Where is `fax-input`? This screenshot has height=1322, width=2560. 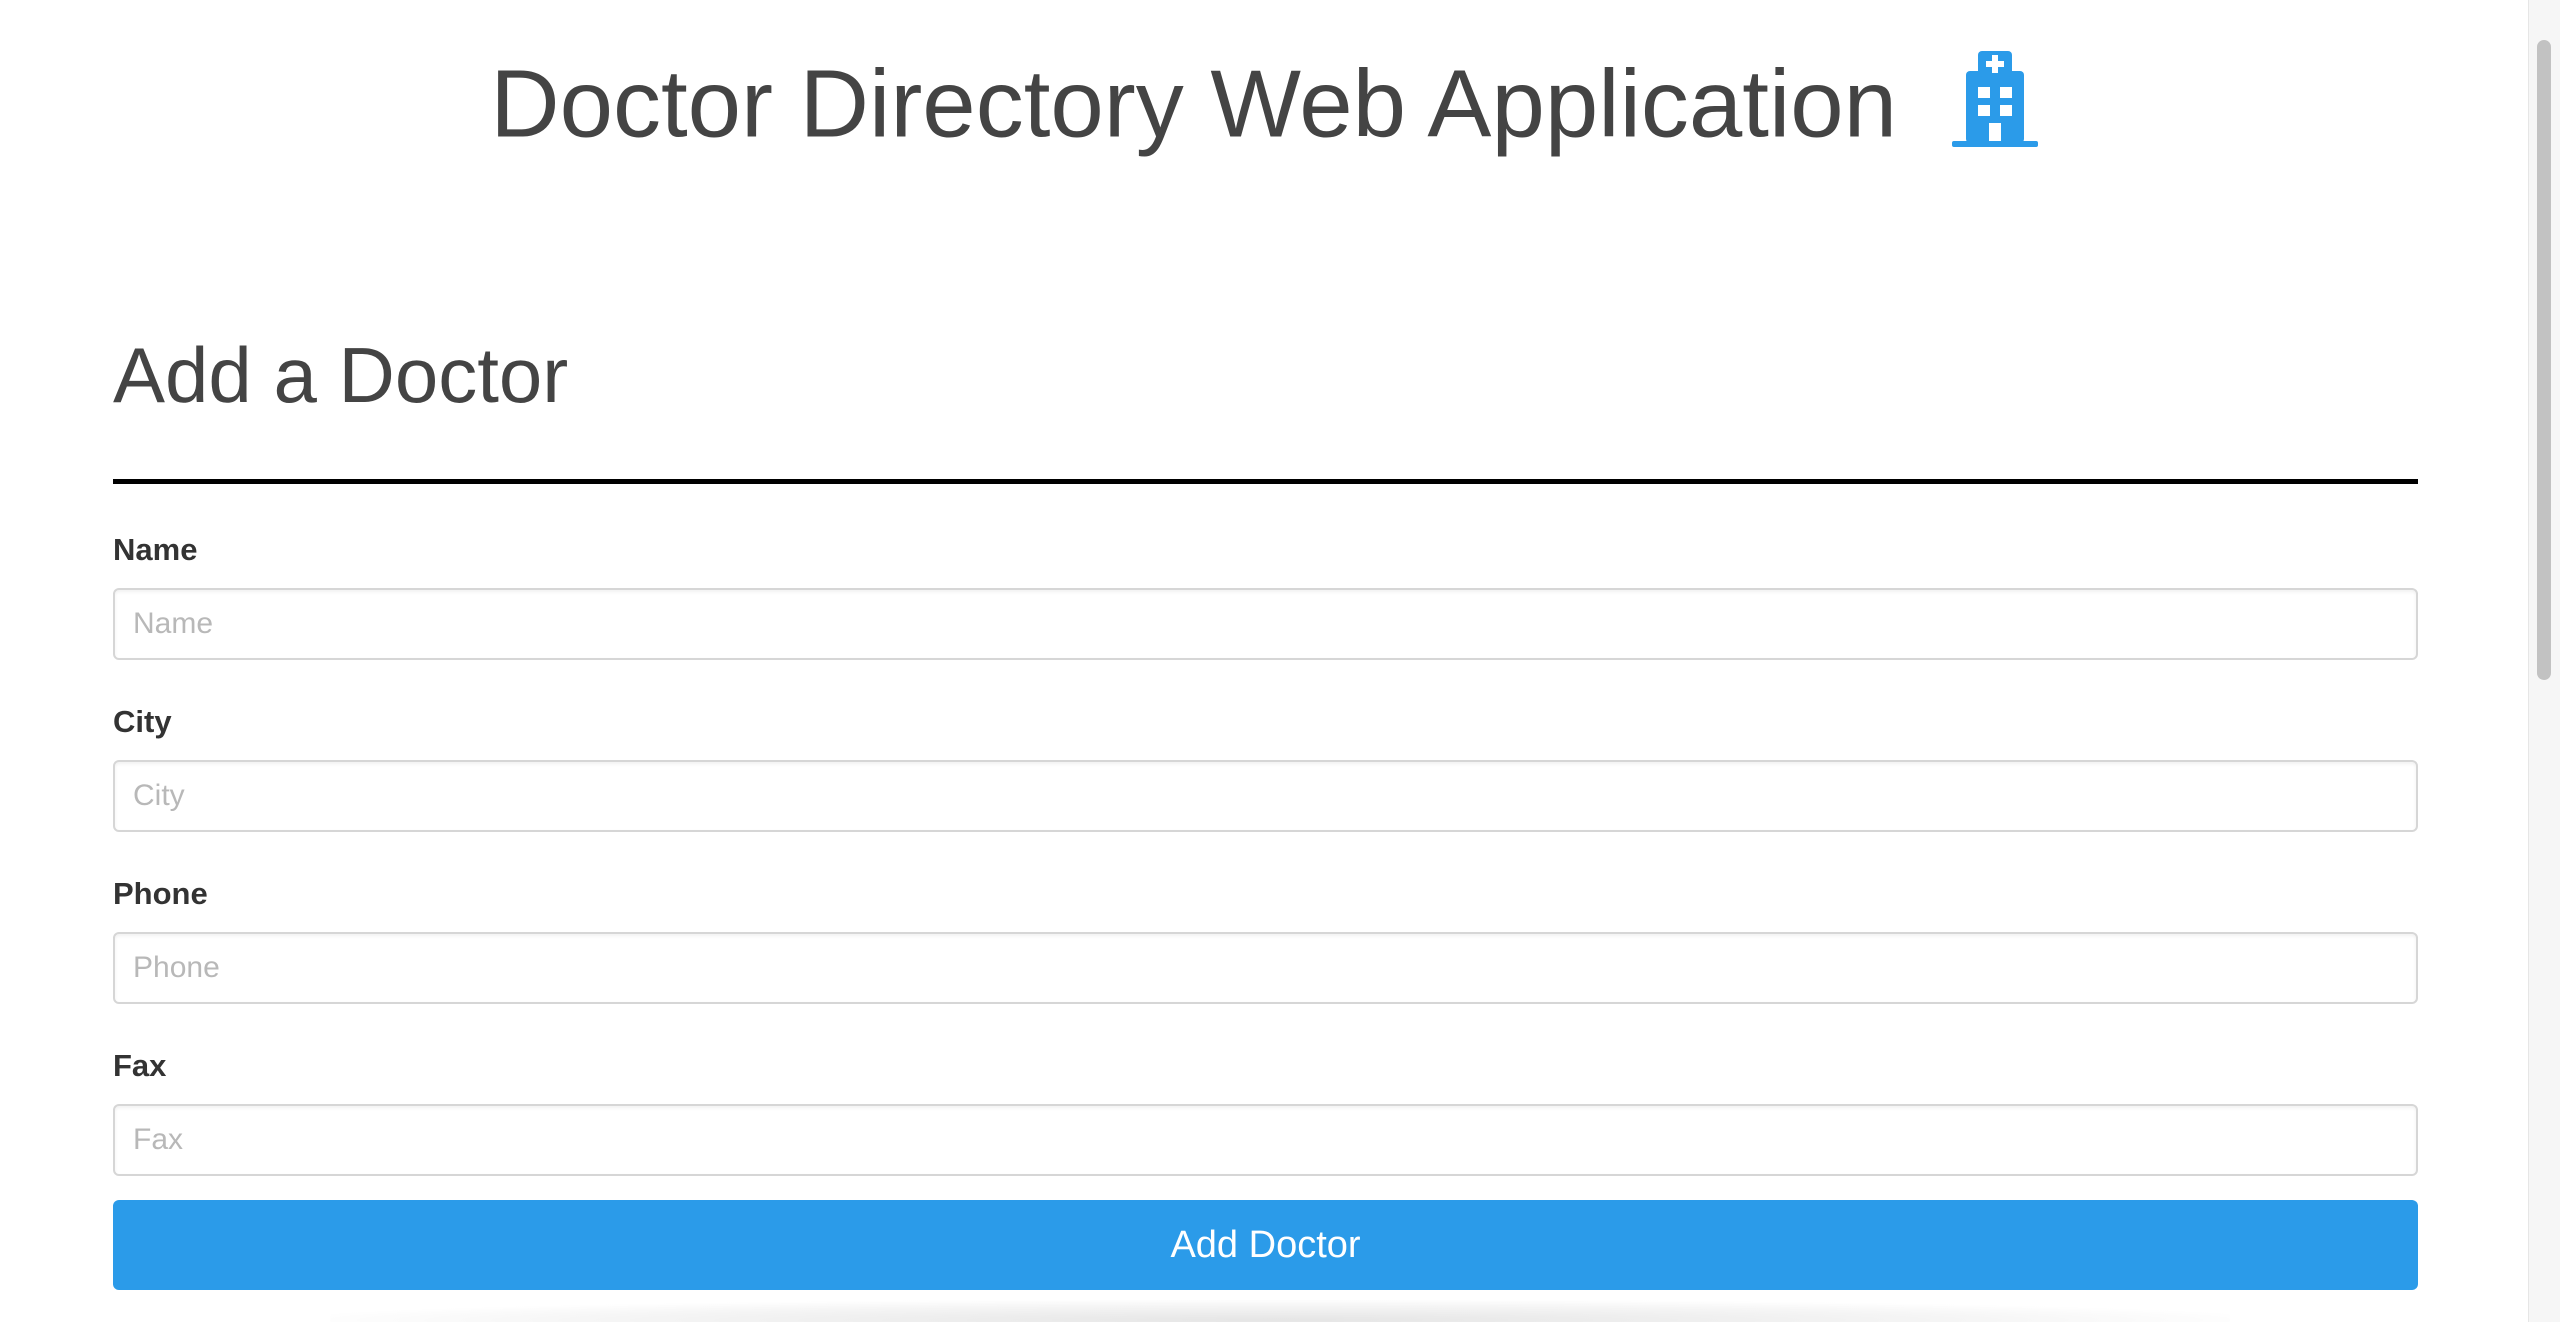
fax-input is located at coordinates (1265, 1140).